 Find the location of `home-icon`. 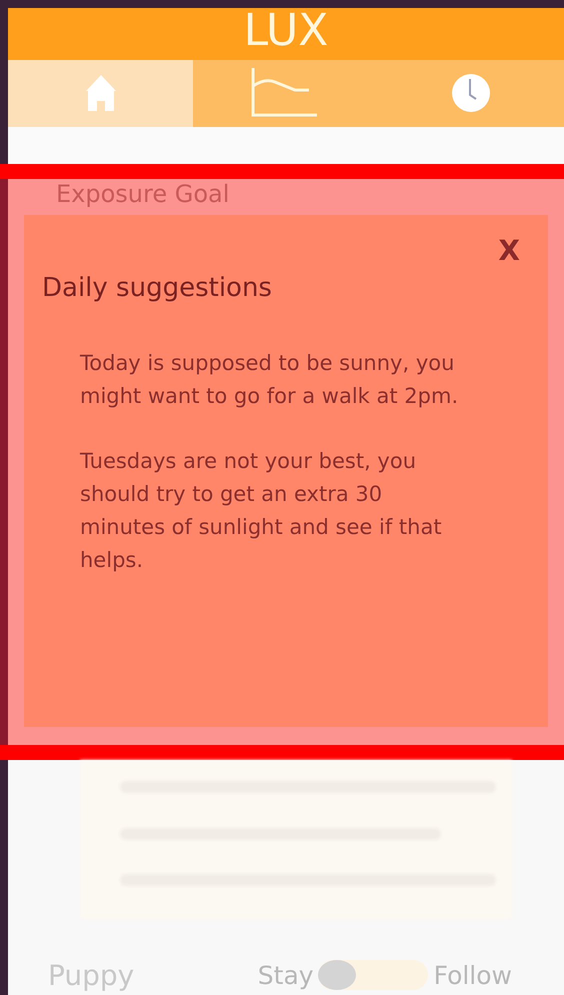

home-icon is located at coordinates (101, 93).